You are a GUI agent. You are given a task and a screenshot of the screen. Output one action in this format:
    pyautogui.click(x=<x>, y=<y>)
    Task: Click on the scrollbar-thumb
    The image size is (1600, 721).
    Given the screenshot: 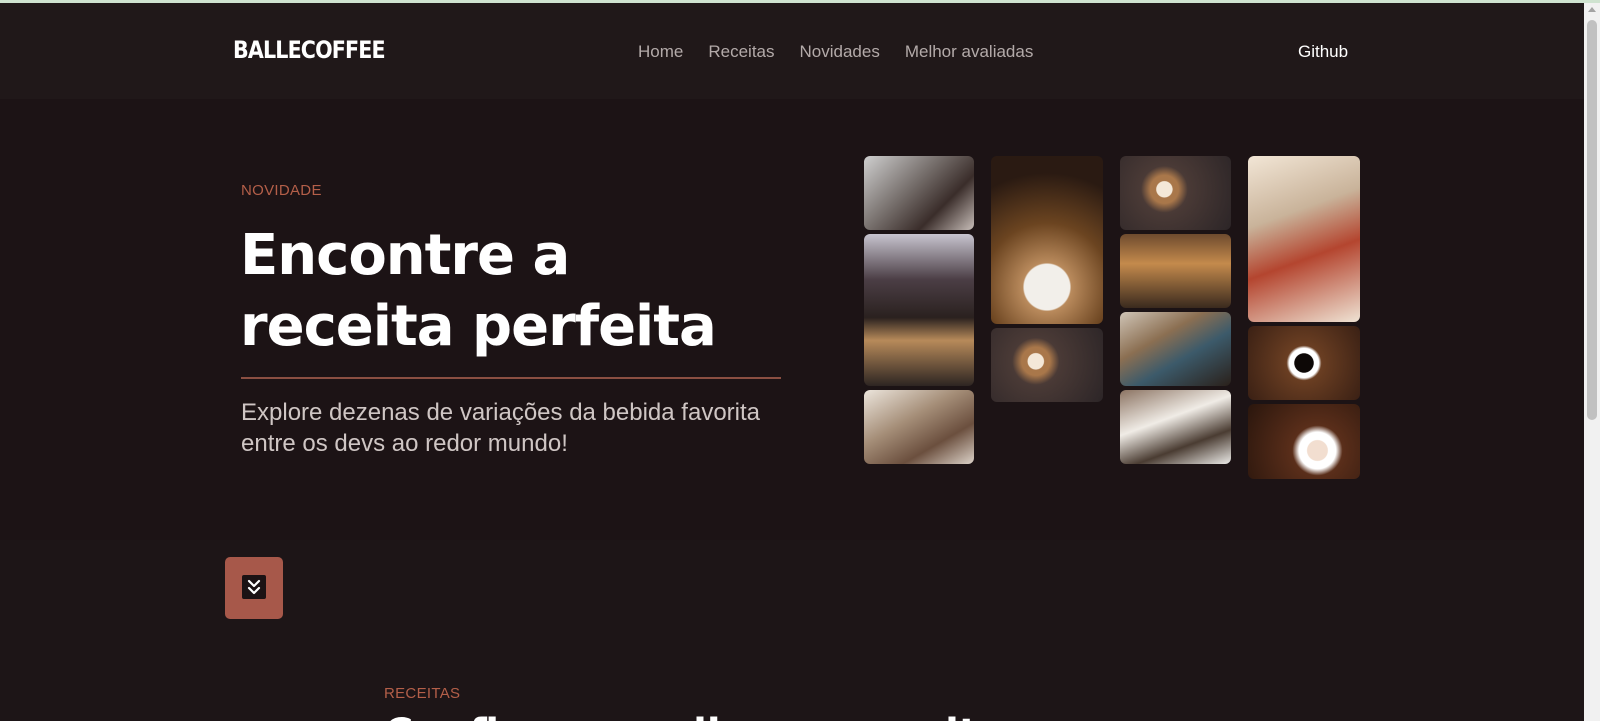 What is the action you would take?
    pyautogui.click(x=1592, y=220)
    